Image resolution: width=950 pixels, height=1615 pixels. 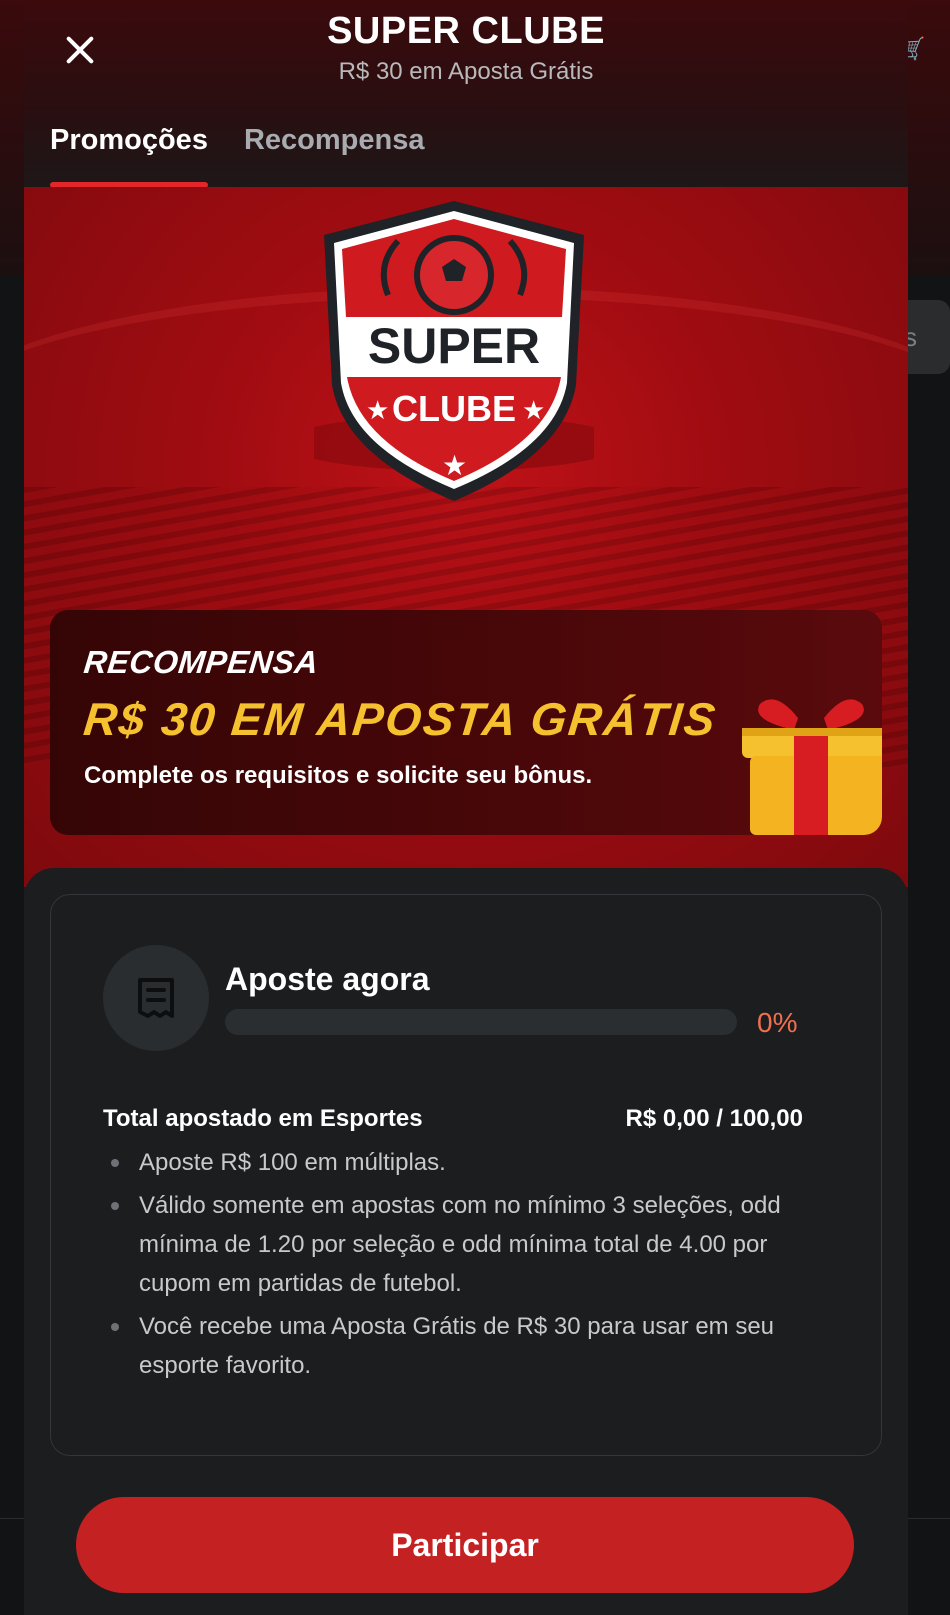 I want to click on badge-bottom-text: CLUBE, so click(x=454, y=408).